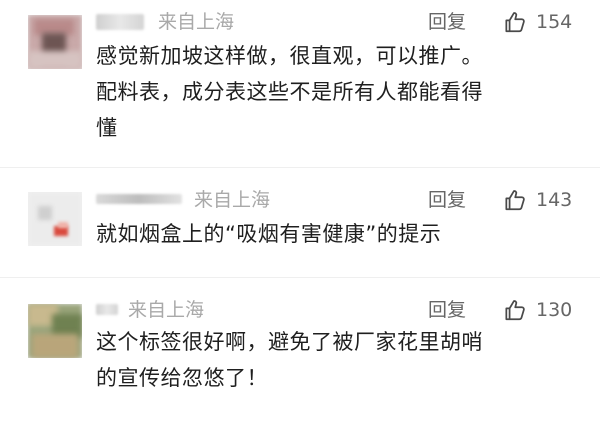 This screenshot has width=600, height=430. Describe the element at coordinates (554, 200) in the screenshot. I see `like-count: 143` at that location.